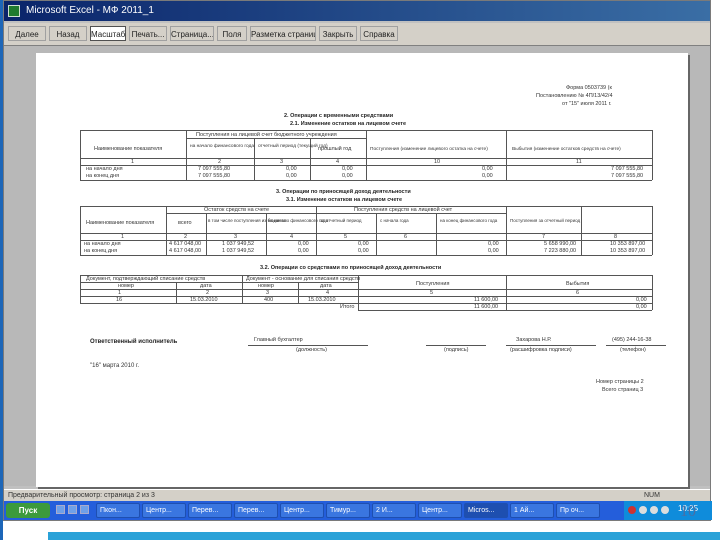 The width and height of the screenshot is (720, 540). I want to click on zoom-button: Масштаб, so click(108, 33).